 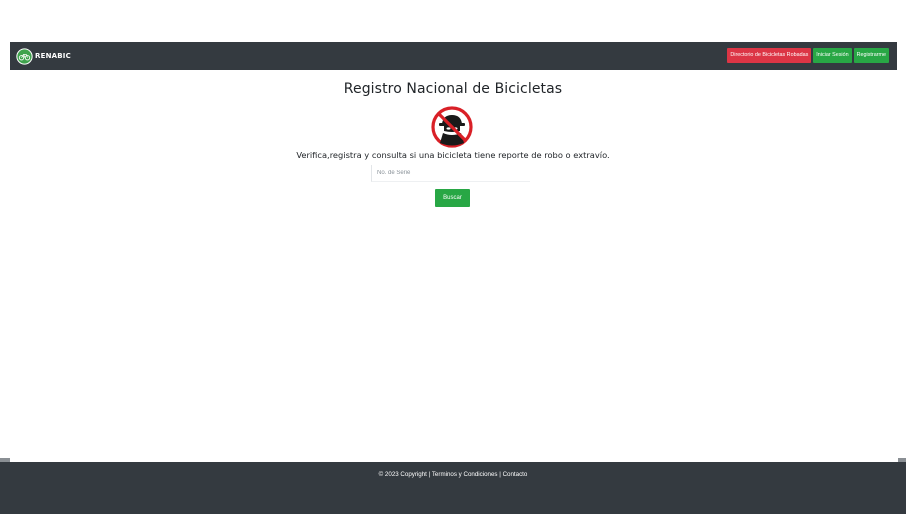 I want to click on terms-link: Terminos y Condiciones, so click(x=465, y=474).